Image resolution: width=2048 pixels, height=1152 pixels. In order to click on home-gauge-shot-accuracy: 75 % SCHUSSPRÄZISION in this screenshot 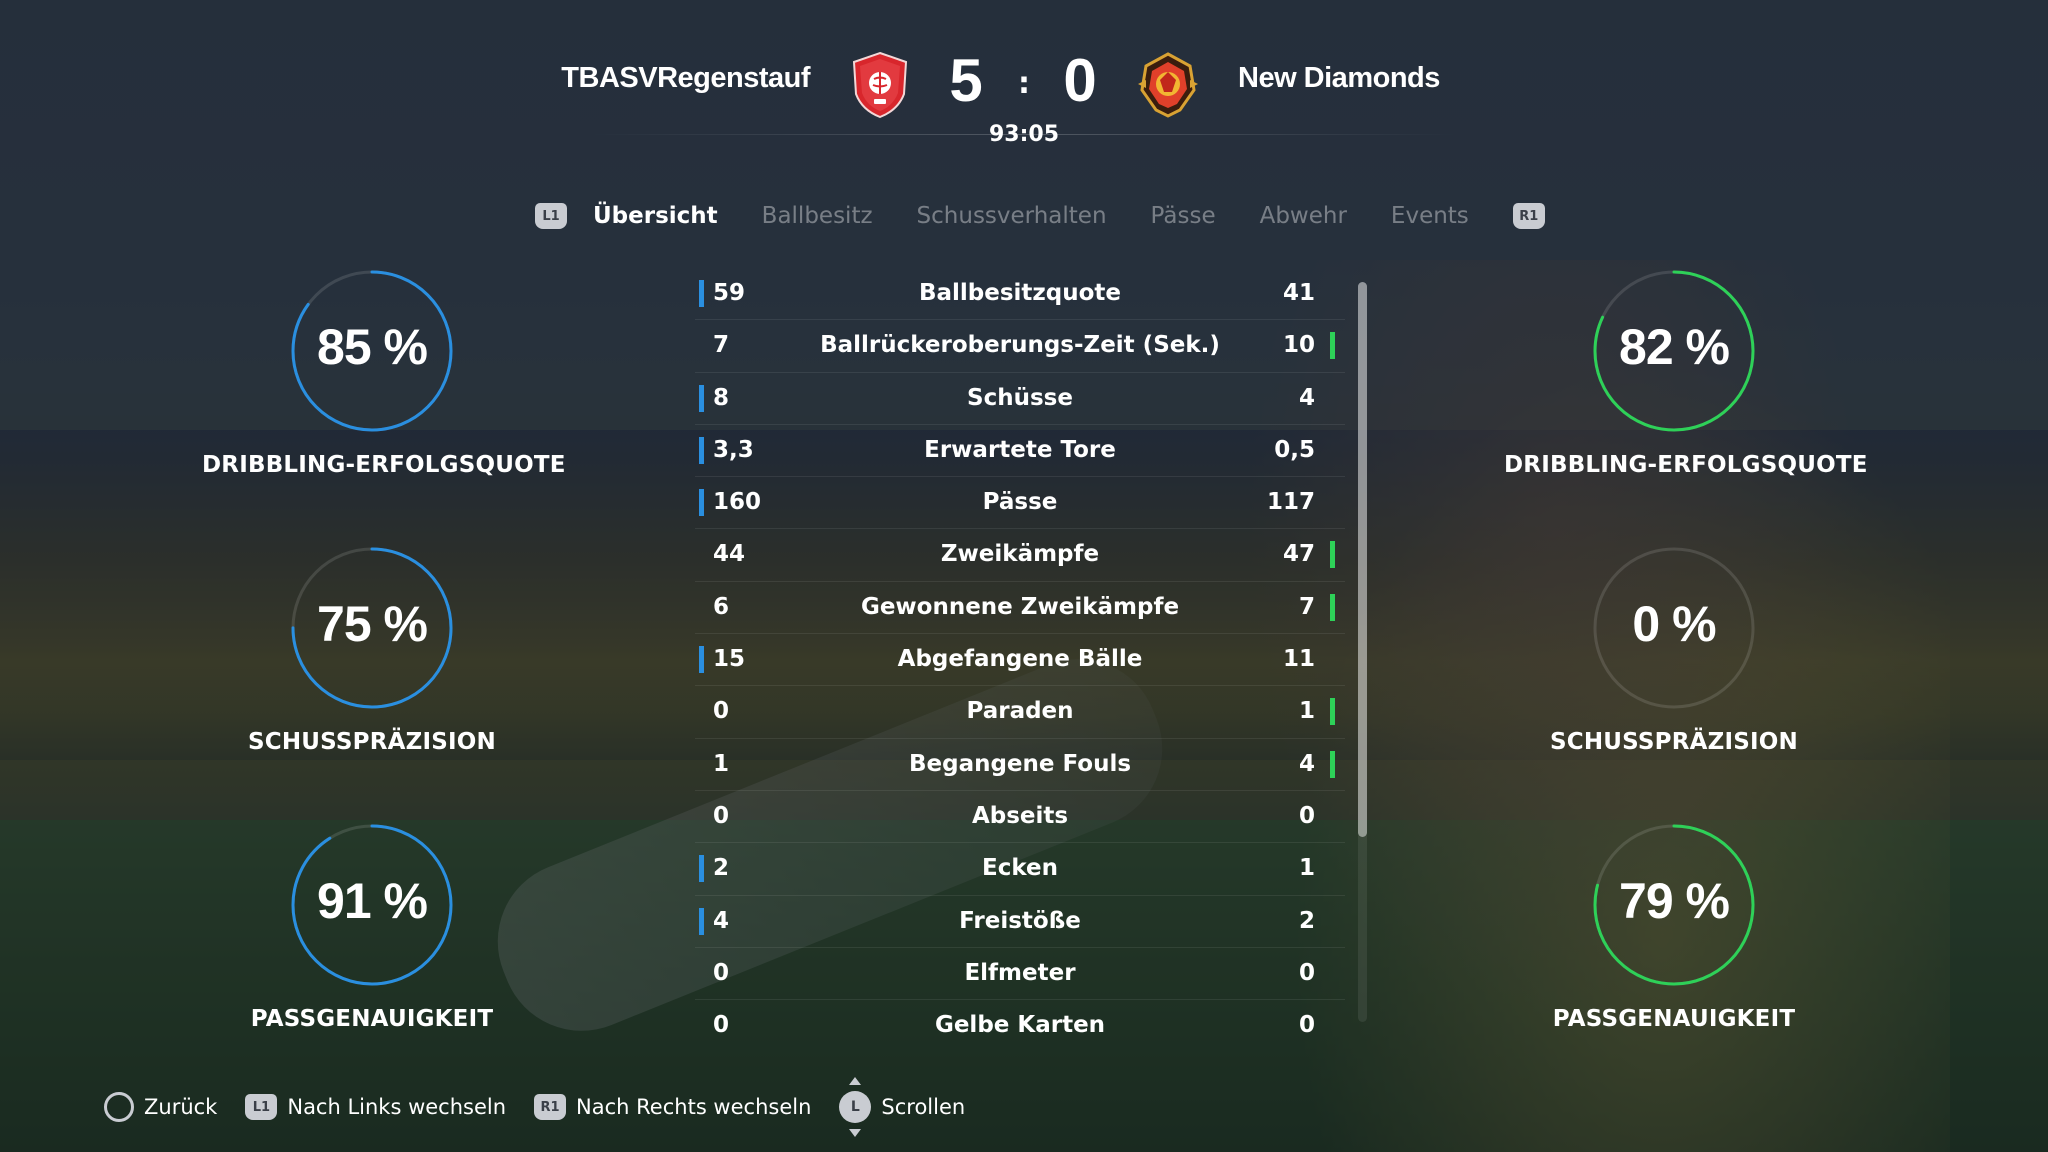, I will do `click(372, 649)`.